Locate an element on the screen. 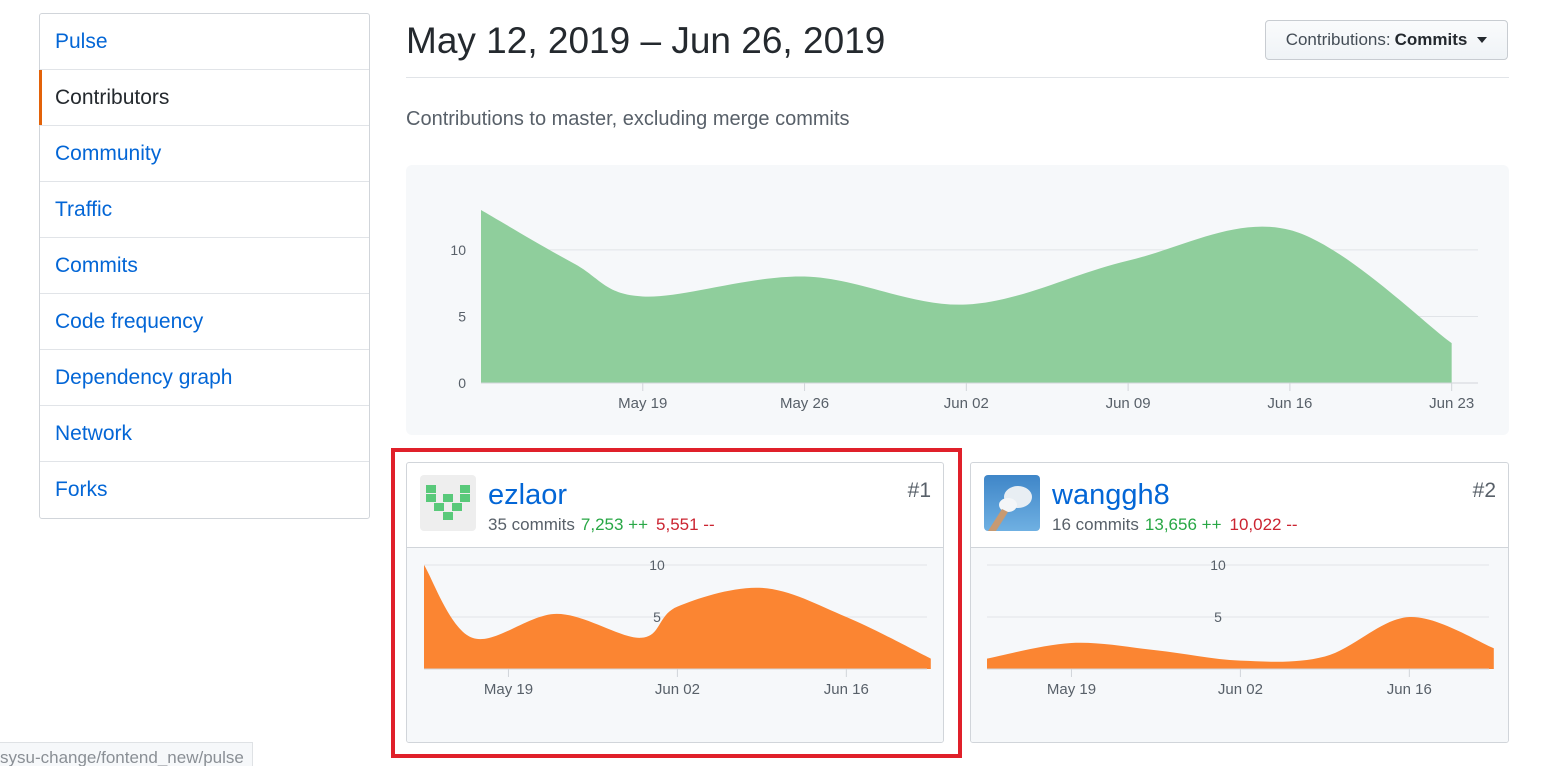 Image resolution: width=1560 pixels, height=766 pixels. sidebar-item-code-frequency: Code frequency is located at coordinates (204, 322).